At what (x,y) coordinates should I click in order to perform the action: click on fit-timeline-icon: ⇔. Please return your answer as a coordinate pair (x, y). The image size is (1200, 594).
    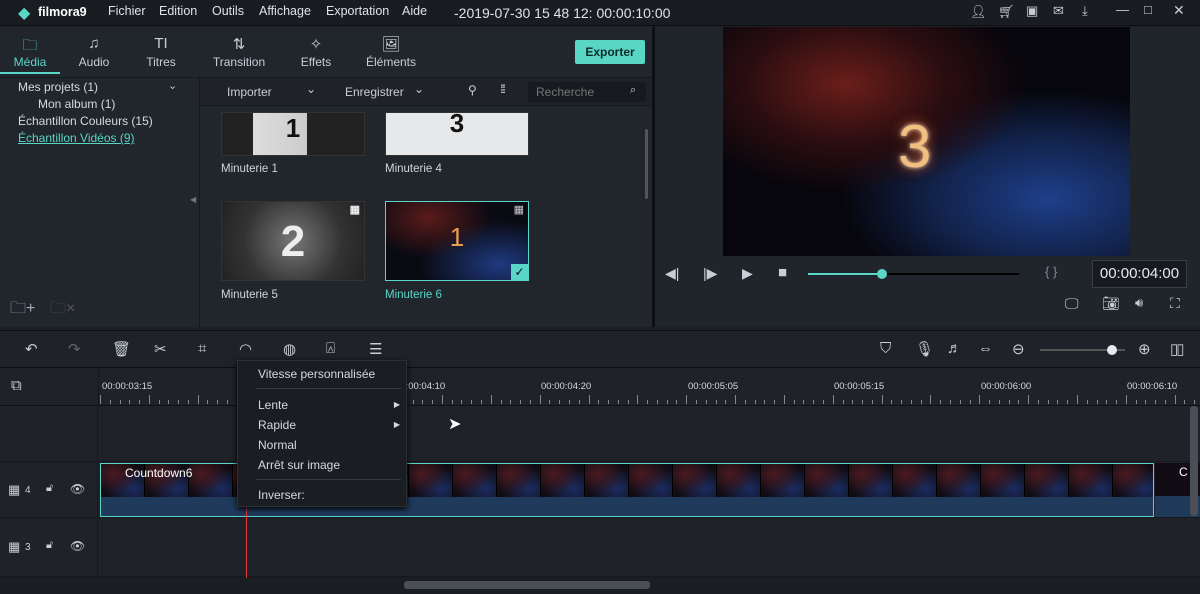
    Looking at the image, I should click on (985, 348).